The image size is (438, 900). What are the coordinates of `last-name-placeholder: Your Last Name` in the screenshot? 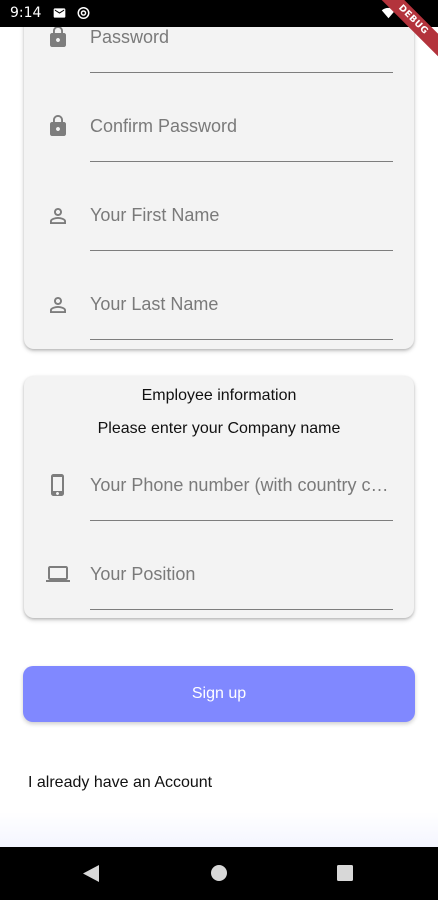 It's located at (154, 304).